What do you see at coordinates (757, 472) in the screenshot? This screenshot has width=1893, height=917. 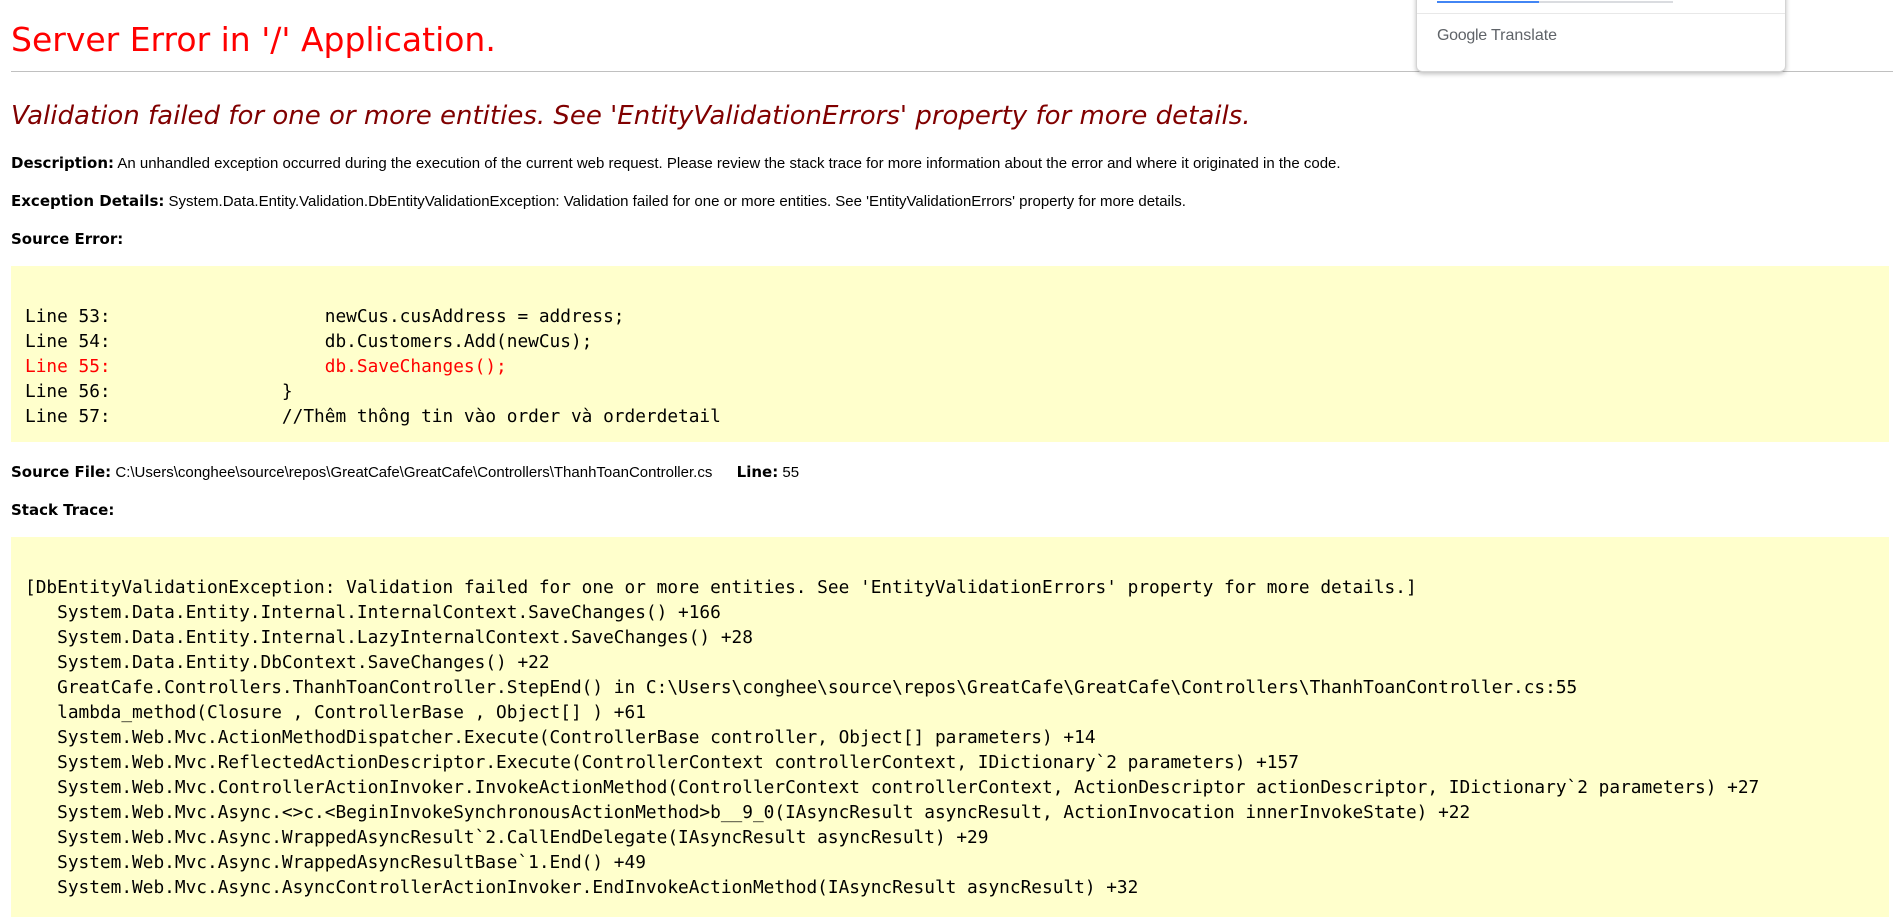 I see `source-line-label: Line:` at bounding box center [757, 472].